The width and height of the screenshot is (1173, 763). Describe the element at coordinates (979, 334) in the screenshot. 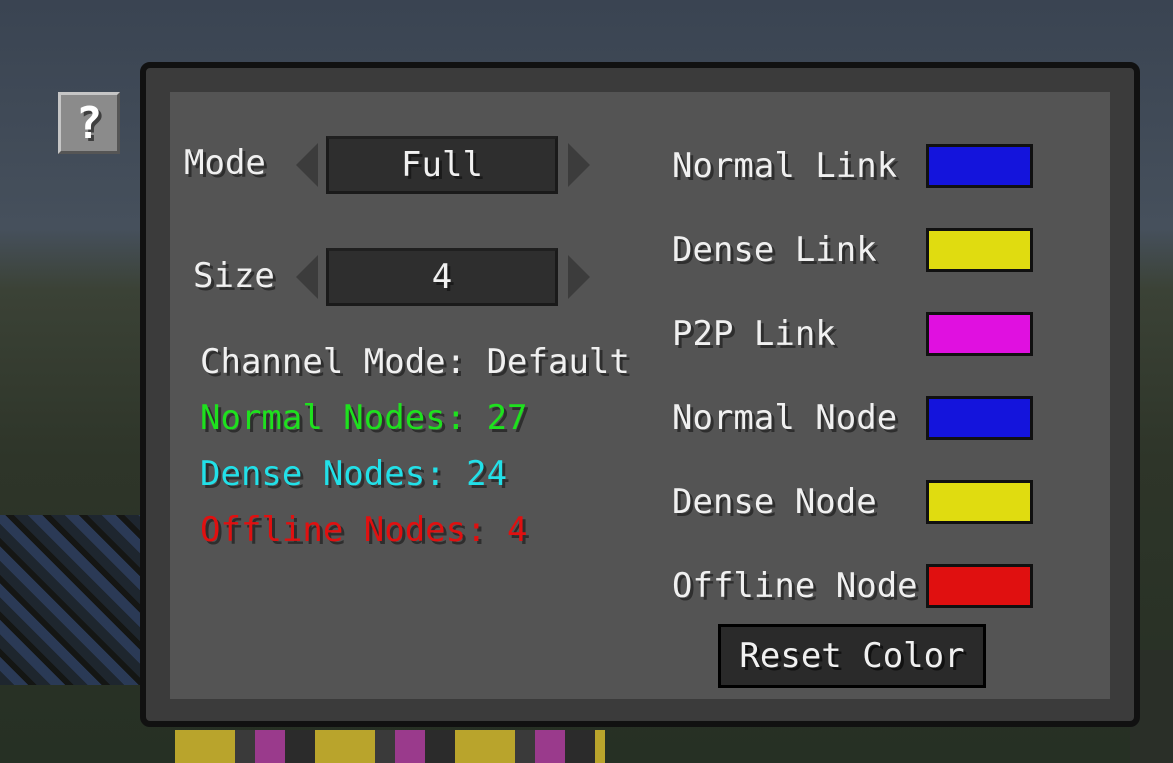

I see `p2p-link-color-swatch` at that location.